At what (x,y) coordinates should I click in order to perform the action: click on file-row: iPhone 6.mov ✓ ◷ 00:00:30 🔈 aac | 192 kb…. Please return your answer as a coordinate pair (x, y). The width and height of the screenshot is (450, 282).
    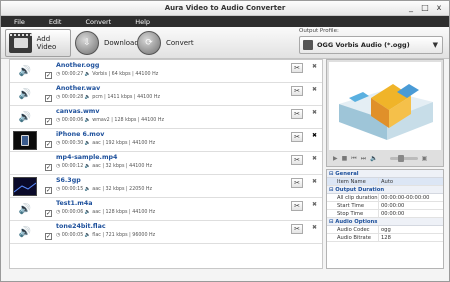
    Looking at the image, I should click on (166, 140).